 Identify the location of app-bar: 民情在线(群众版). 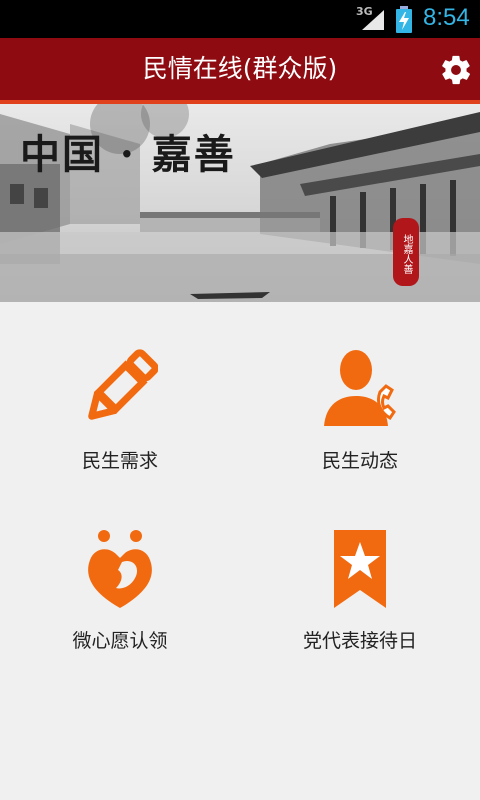
(240, 69).